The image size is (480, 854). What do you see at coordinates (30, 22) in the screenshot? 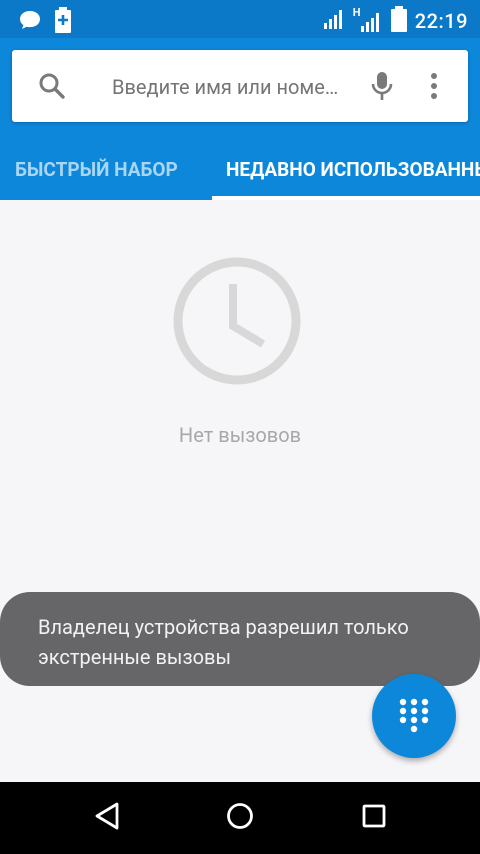
I see `message-icon` at bounding box center [30, 22].